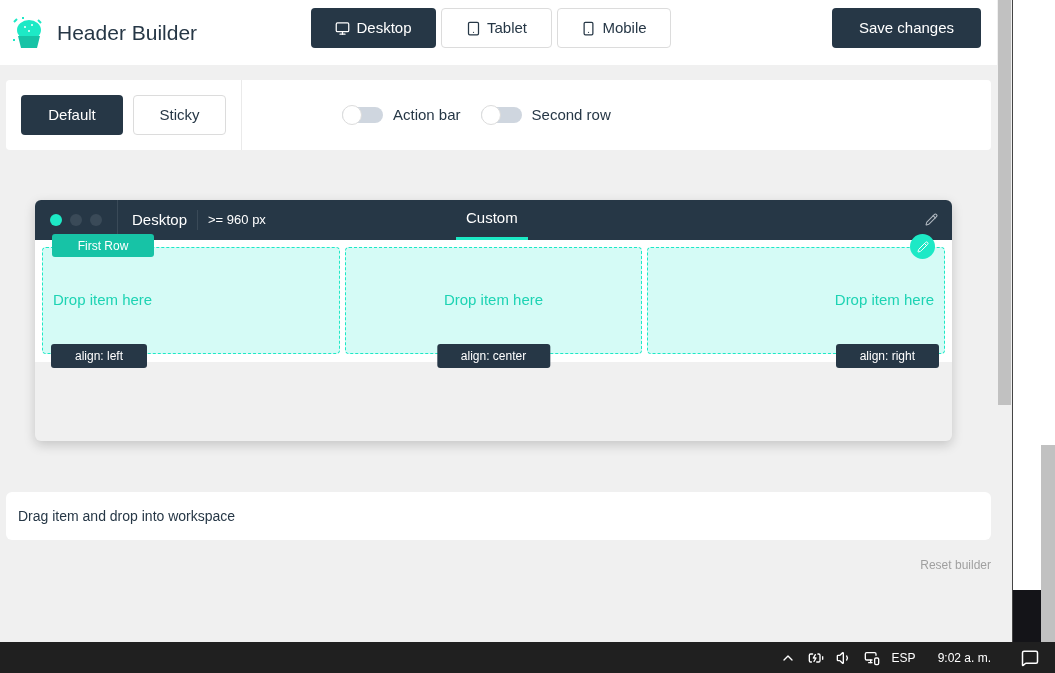 The height and width of the screenshot is (673, 1055). Describe the element at coordinates (589, 28) in the screenshot. I see `phone-icon` at that location.